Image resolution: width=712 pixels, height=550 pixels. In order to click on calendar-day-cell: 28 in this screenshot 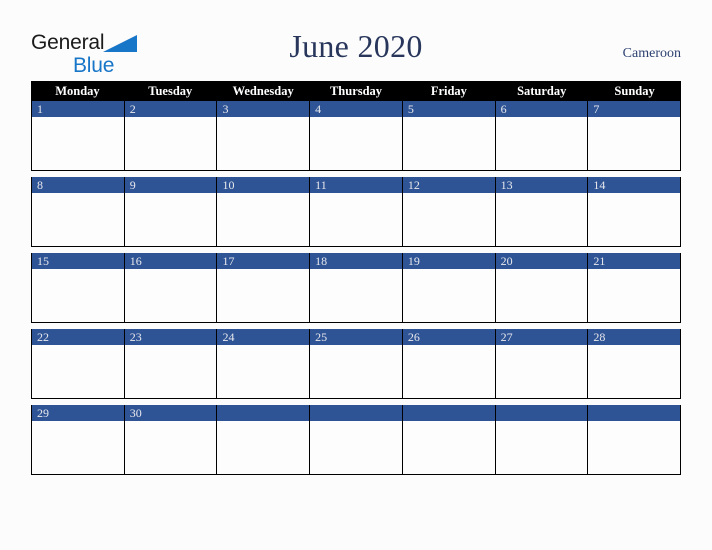, I will do `click(634, 363)`.